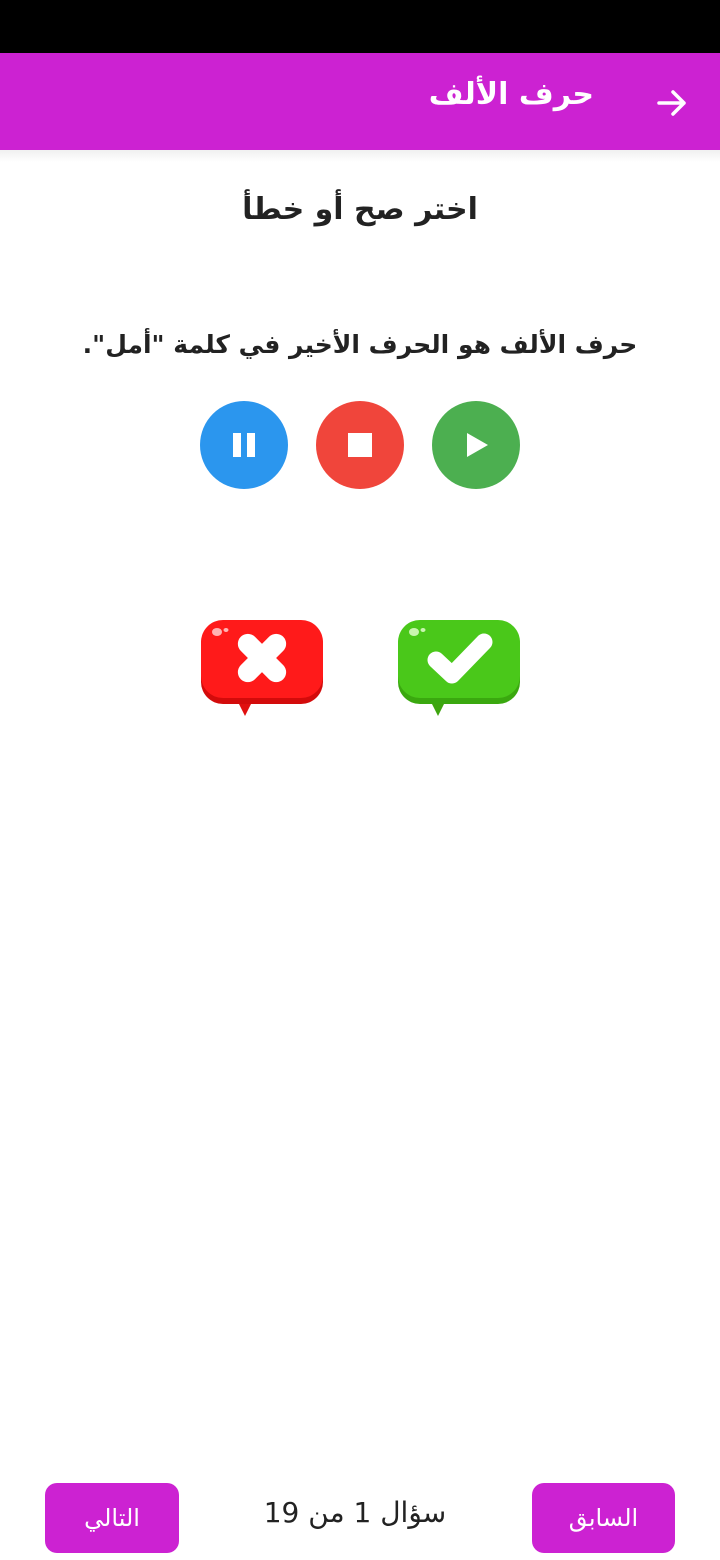  What do you see at coordinates (360, 344) in the screenshot?
I see `question-text: حرف الألف هو الحرف الأخير في كلمة "أمل".` at bounding box center [360, 344].